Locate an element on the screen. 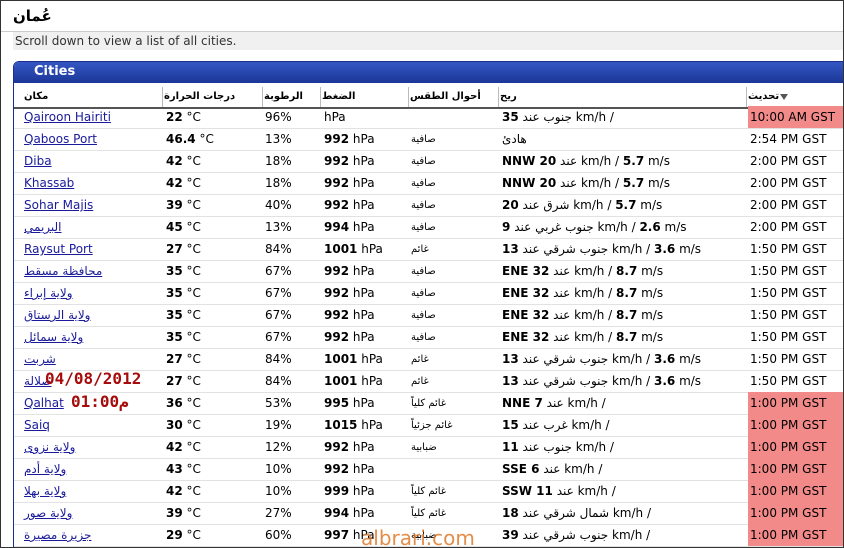 The width and height of the screenshot is (844, 548). humidity-cell: 84% is located at coordinates (278, 249).